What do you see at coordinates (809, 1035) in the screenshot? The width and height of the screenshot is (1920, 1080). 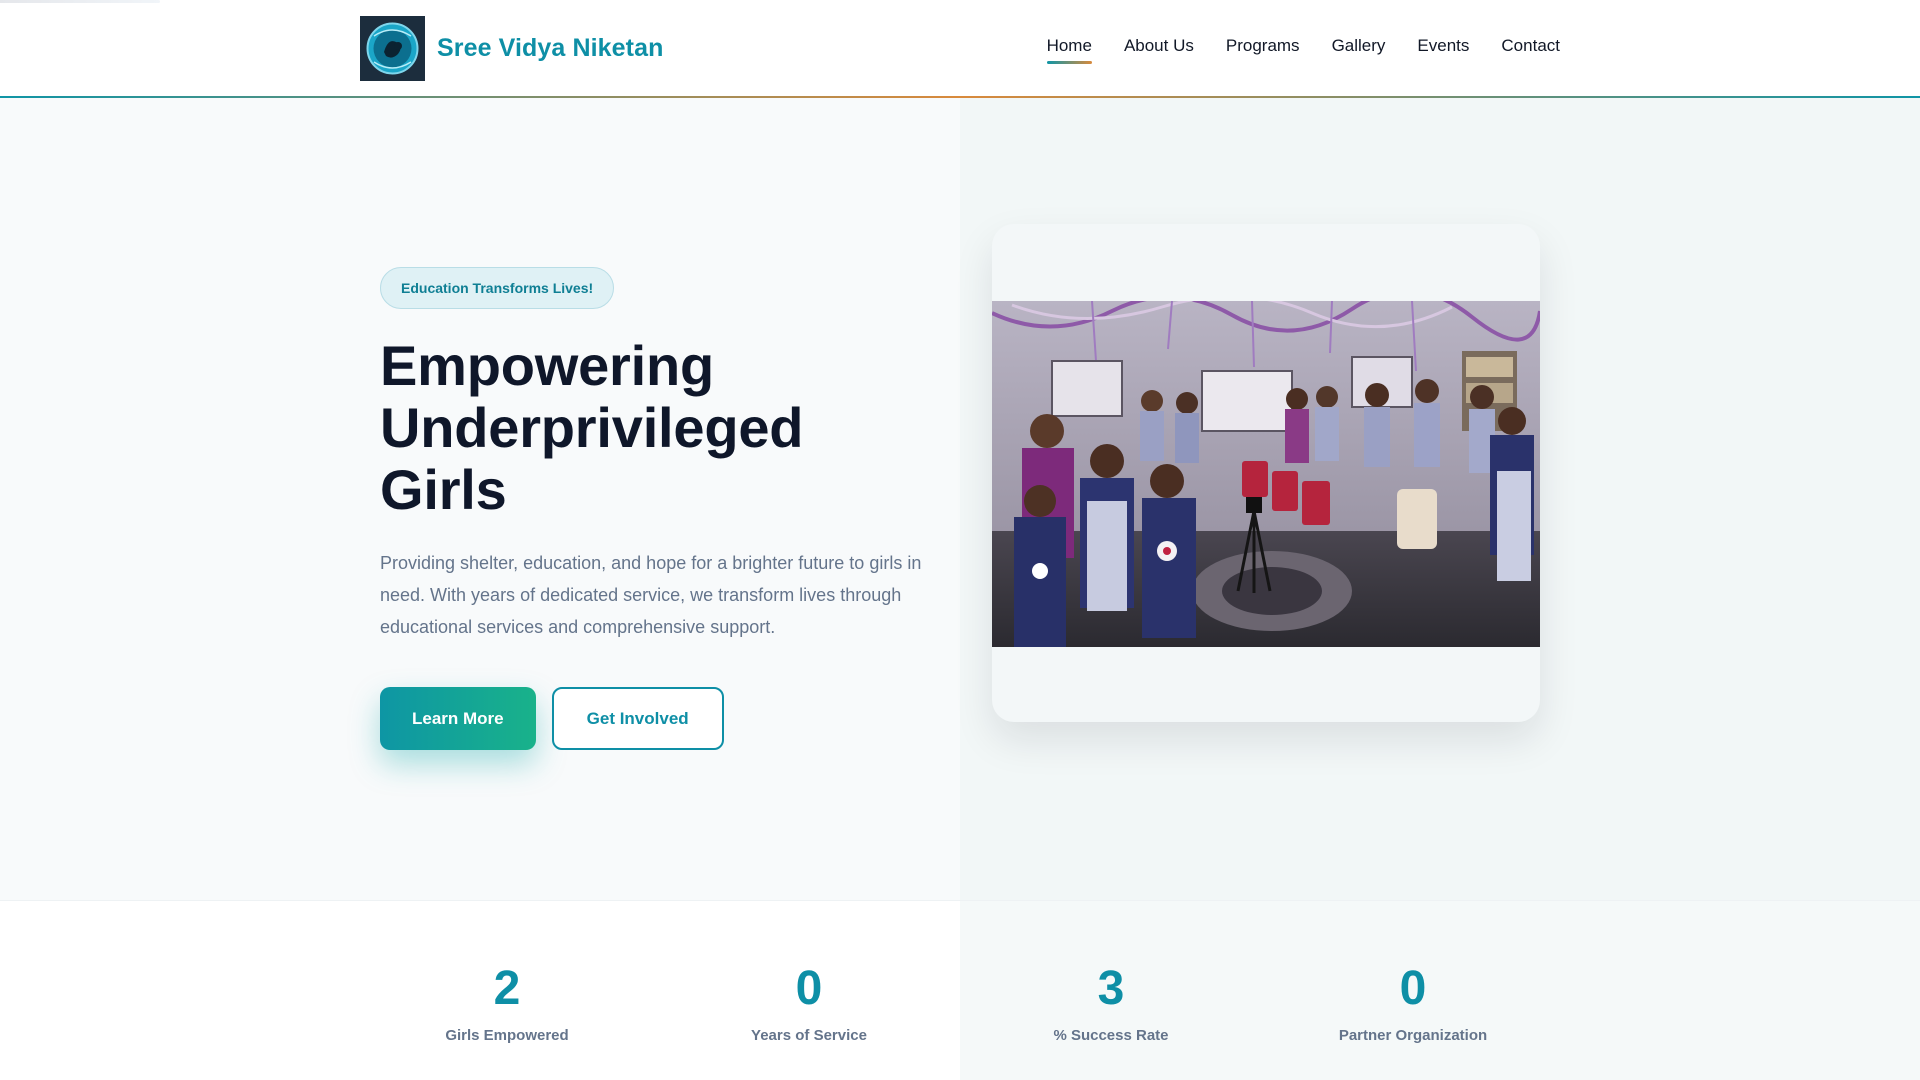 I see `stat-label: Years of Service` at bounding box center [809, 1035].